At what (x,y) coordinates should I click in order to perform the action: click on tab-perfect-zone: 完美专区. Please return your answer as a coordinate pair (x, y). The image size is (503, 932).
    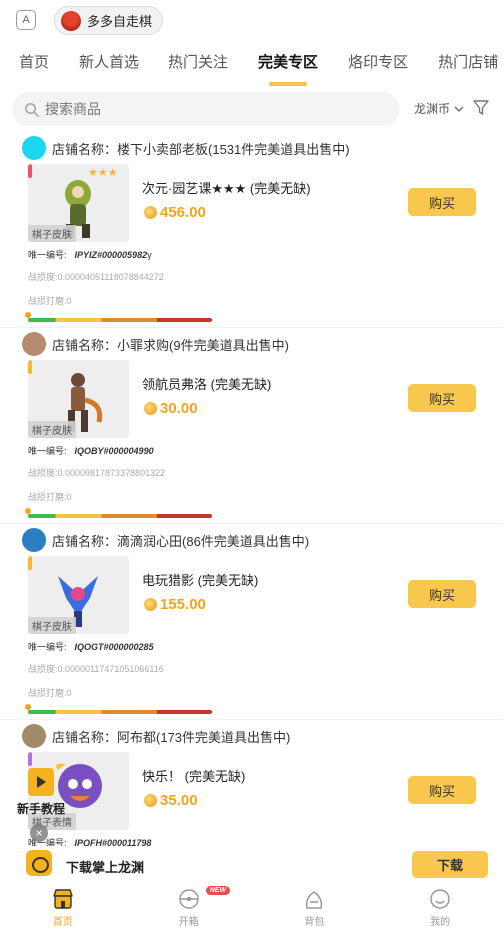
    Looking at the image, I should click on (288, 69).